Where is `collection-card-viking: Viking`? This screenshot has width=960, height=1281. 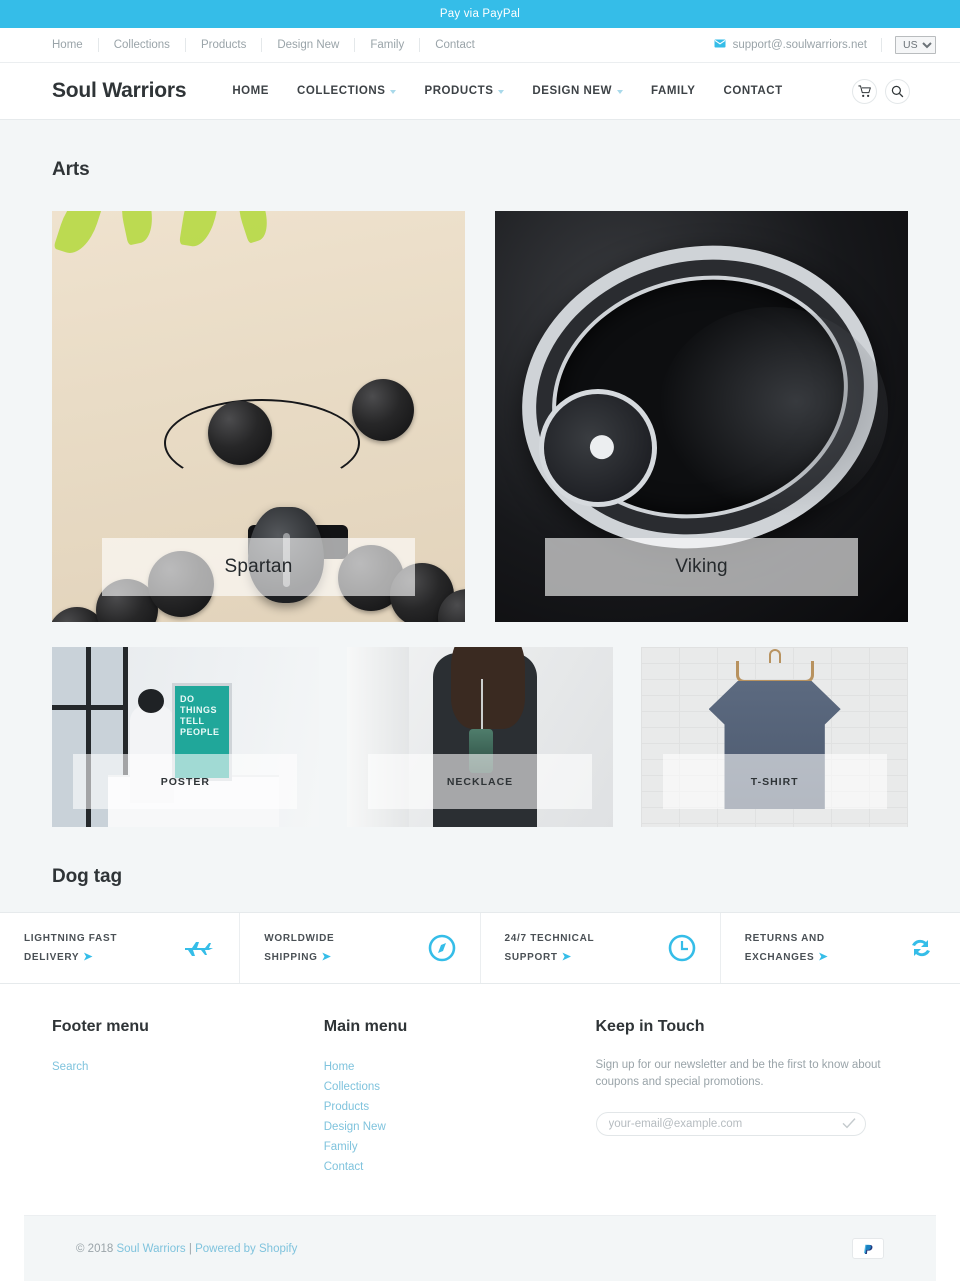 collection-card-viking: Viking is located at coordinates (701, 416).